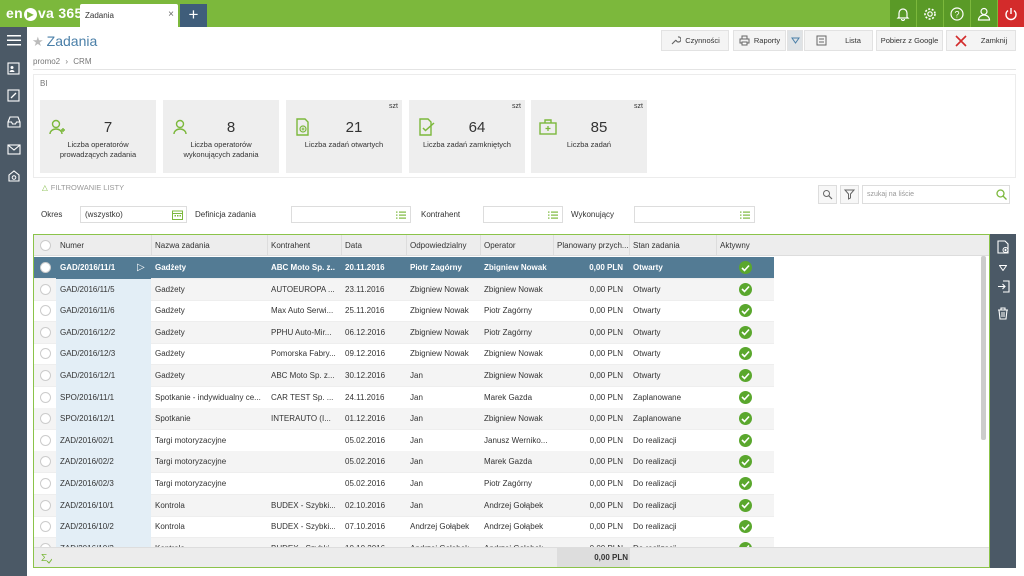 The height and width of the screenshot is (576, 1024). I want to click on search-input: szukaj na liście, so click(936, 194).